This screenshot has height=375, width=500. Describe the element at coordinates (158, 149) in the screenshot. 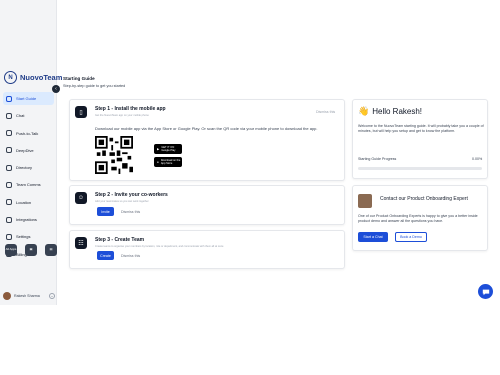

I see `play-icon: ▶` at that location.